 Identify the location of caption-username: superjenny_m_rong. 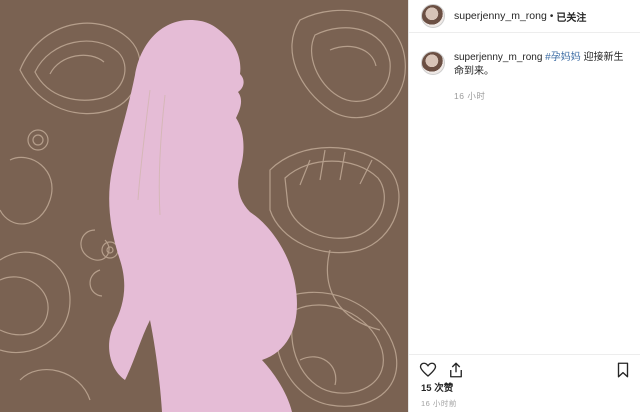
(498, 57).